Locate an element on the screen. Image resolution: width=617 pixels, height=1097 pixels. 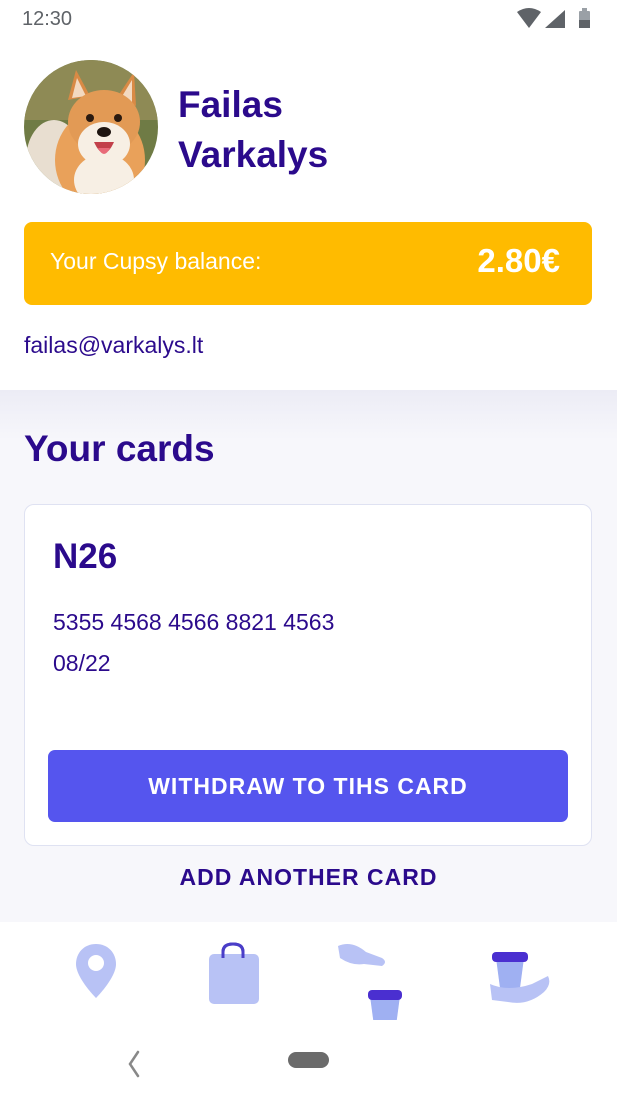
nav-shop is located at coordinates (247, 980).